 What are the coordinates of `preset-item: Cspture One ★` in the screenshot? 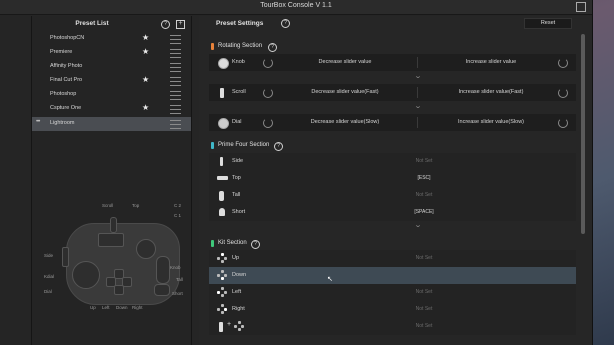 It's located at (111, 109).